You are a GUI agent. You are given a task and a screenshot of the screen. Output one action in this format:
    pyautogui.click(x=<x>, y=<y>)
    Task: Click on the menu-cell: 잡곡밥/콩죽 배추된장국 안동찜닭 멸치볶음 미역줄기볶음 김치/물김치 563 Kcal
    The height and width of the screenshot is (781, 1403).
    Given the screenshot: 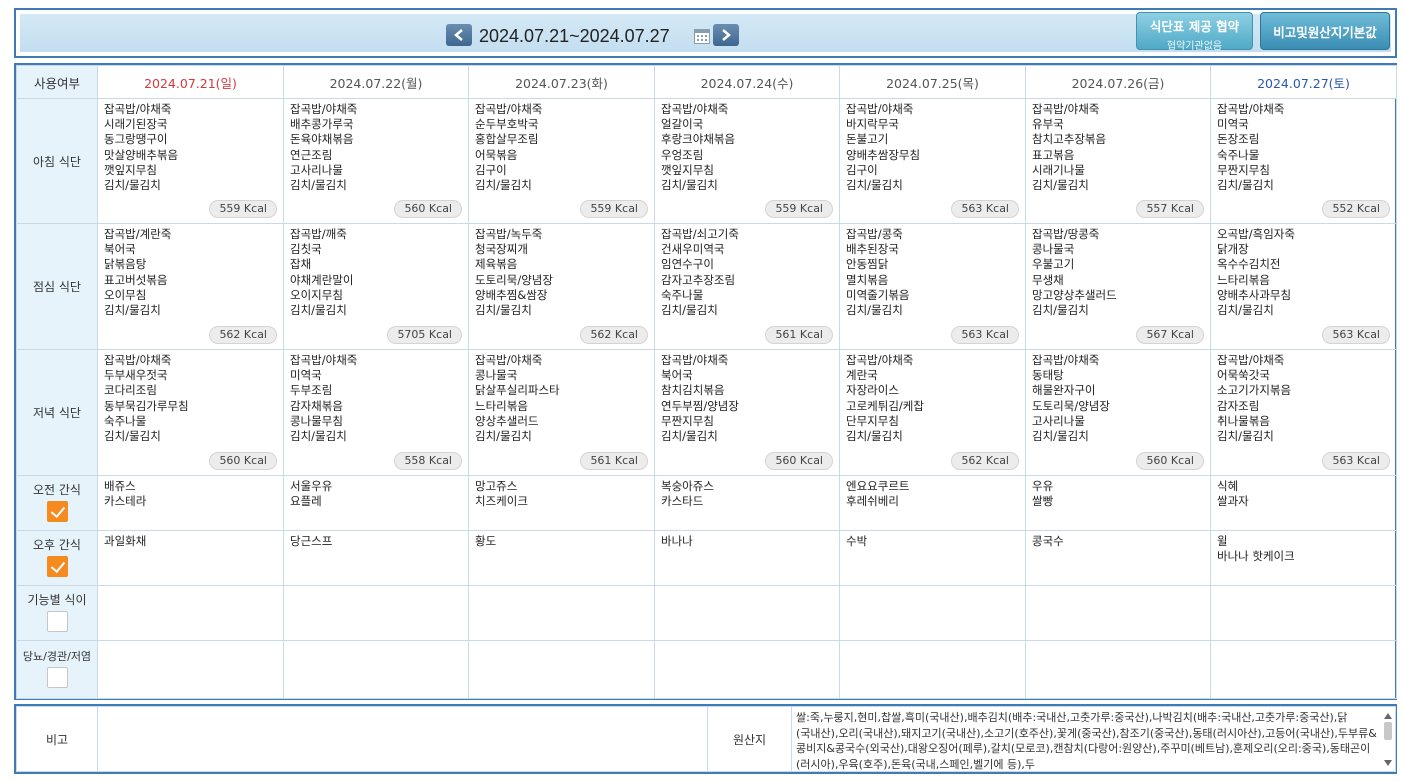 What is the action you would take?
    pyautogui.click(x=932, y=286)
    